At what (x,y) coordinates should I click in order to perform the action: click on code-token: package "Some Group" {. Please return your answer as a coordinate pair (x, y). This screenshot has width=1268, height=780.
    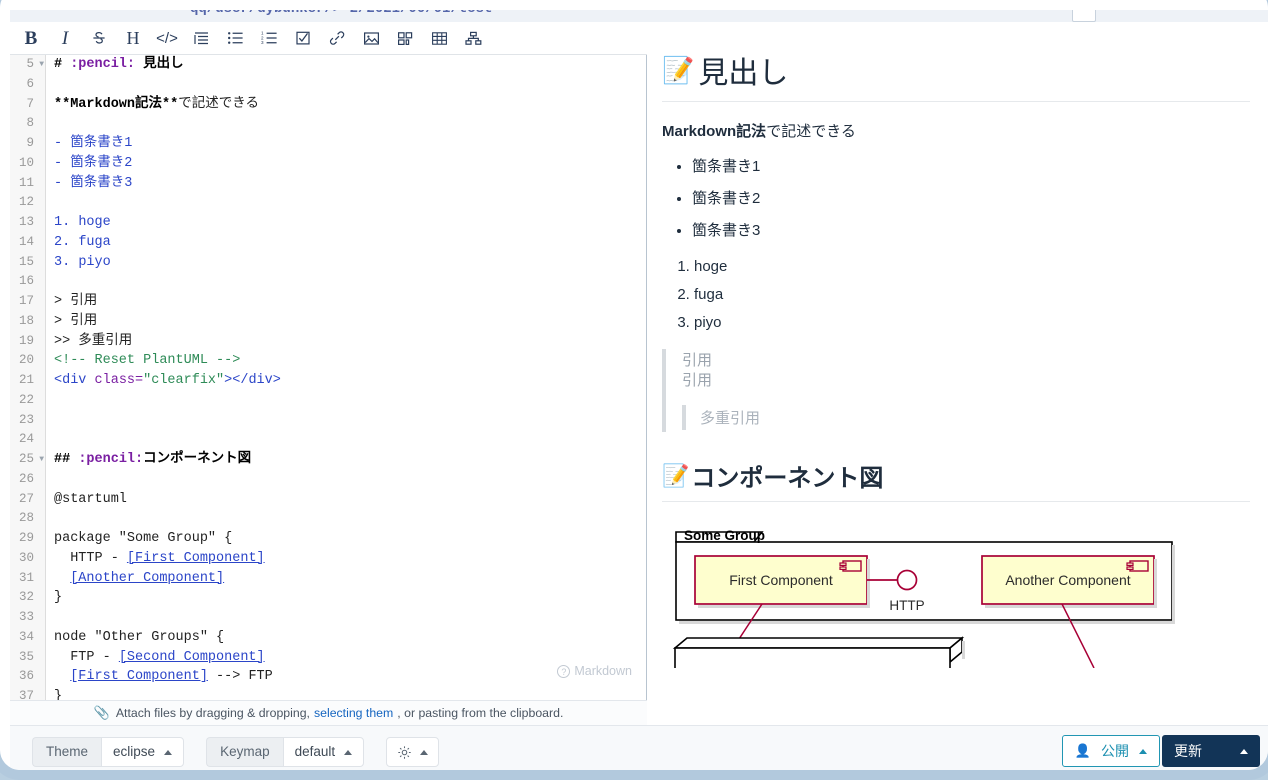
    Looking at the image, I should click on (143, 538).